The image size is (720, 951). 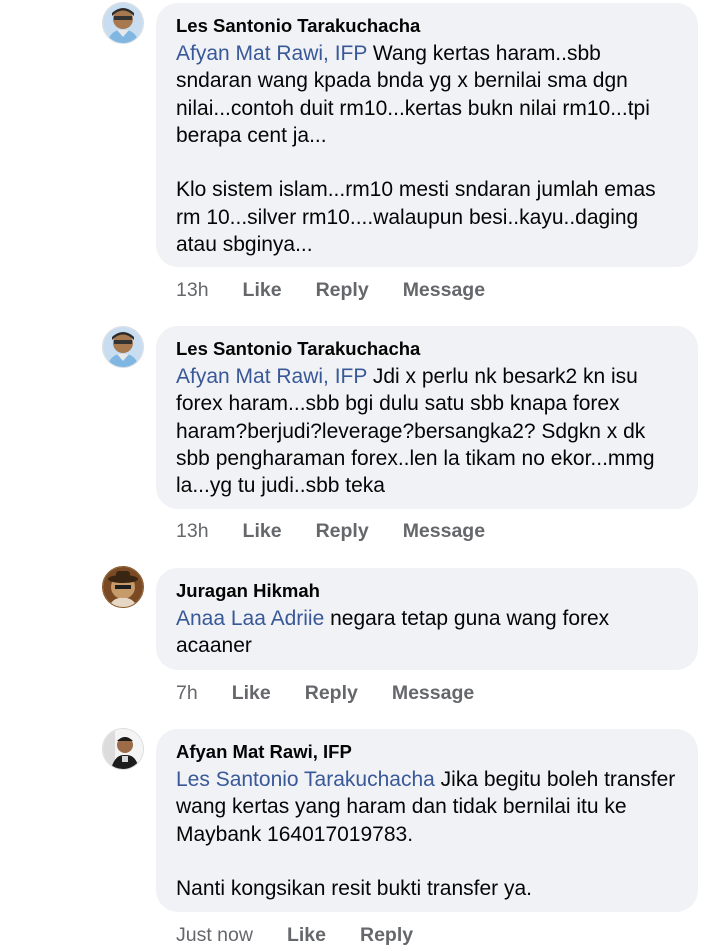 I want to click on comment-time: Just now, so click(x=214, y=935).